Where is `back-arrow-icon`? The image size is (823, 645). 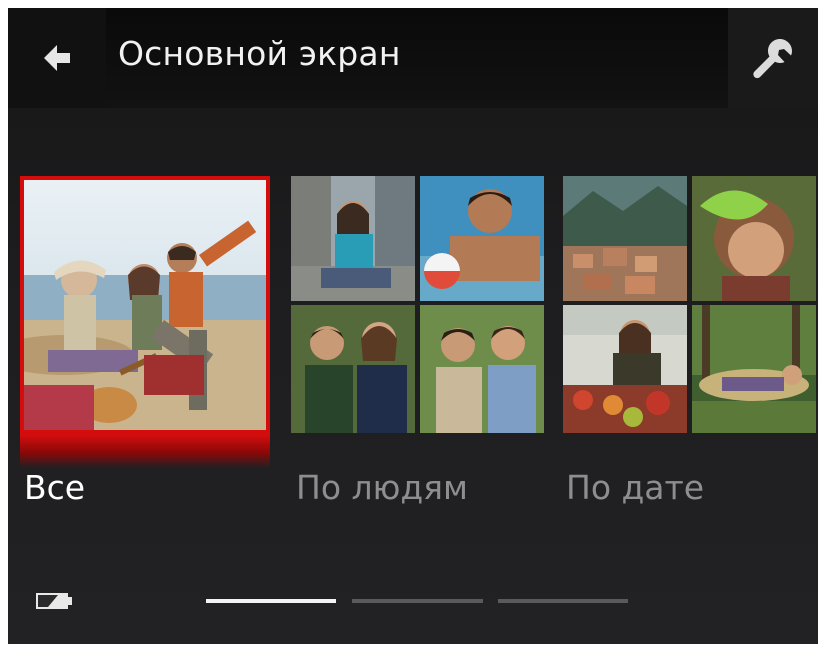 back-arrow-icon is located at coordinates (57, 58).